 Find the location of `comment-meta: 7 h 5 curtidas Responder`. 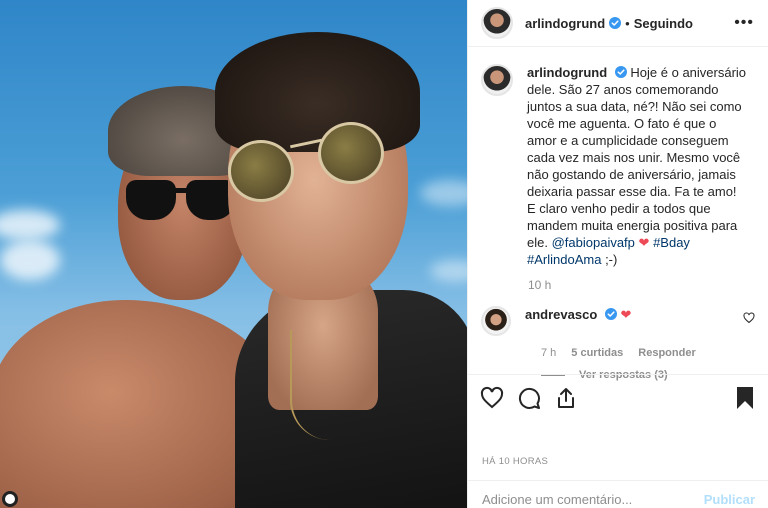

comment-meta: 7 h 5 curtidas Responder is located at coordinates (648, 353).